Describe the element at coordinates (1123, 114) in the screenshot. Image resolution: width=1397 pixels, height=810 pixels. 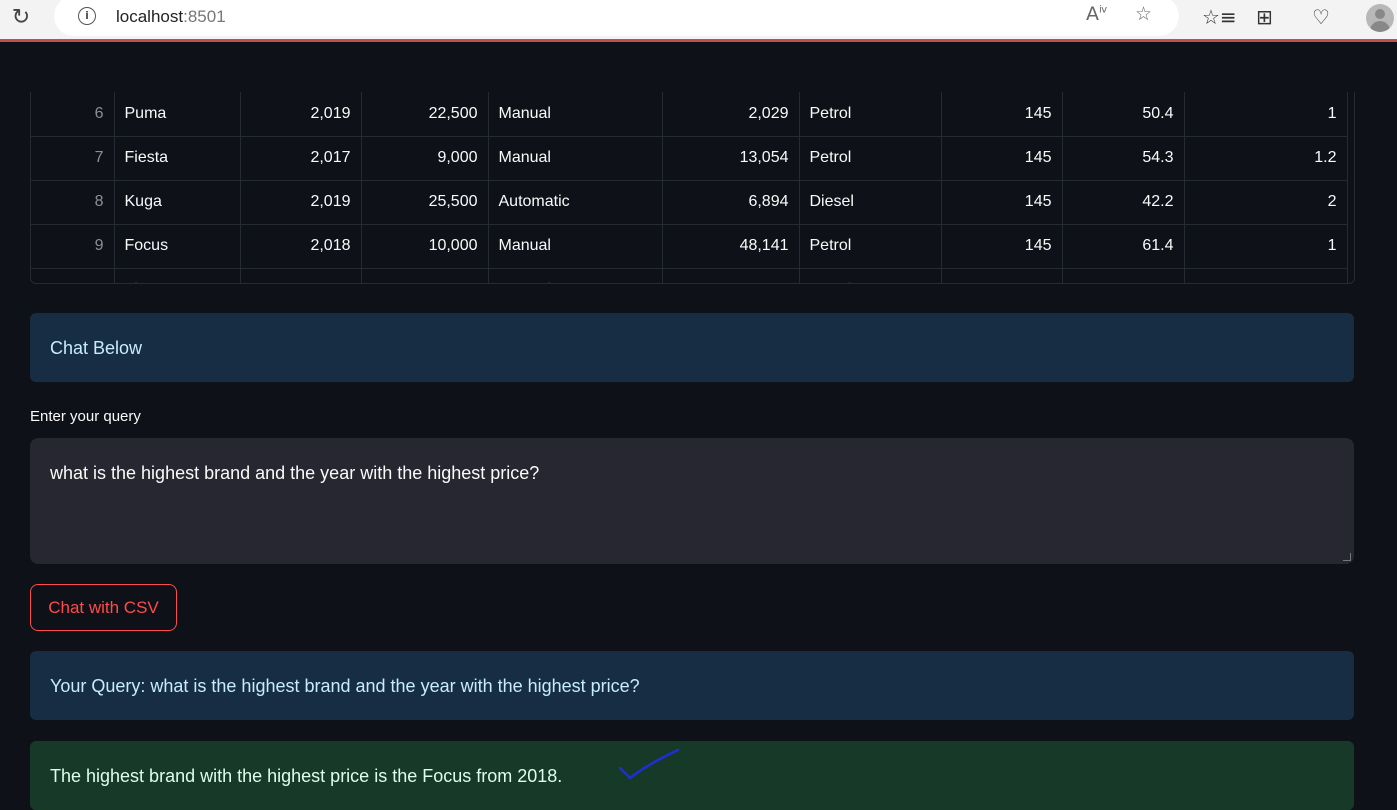
I see `cell-mpg: 50.4` at that location.